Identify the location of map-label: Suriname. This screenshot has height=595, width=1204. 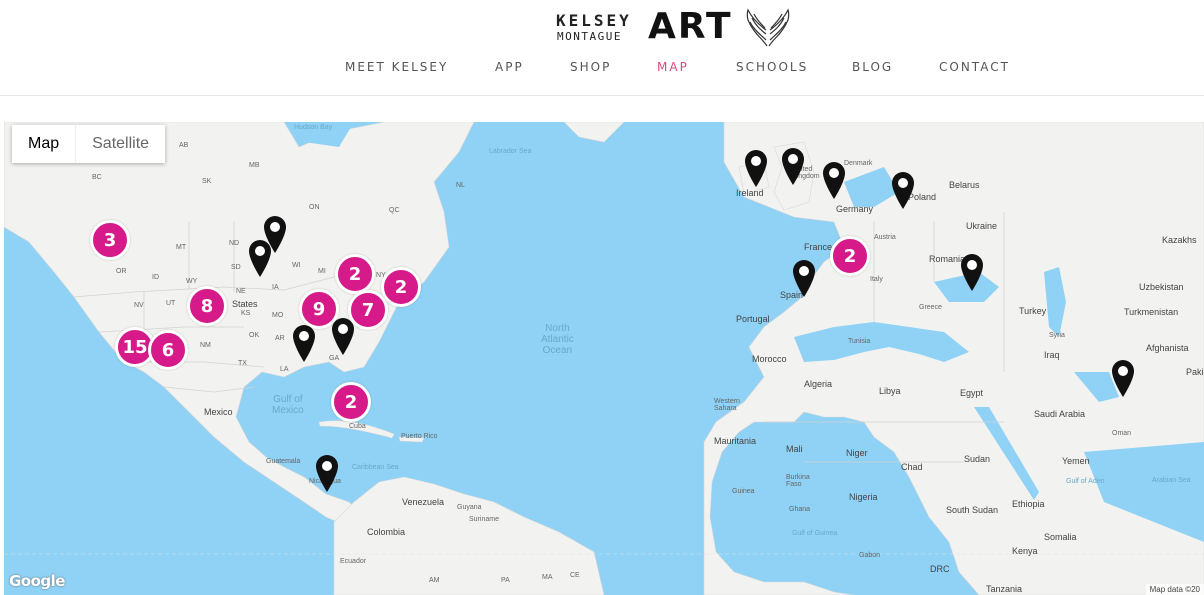
(484, 519).